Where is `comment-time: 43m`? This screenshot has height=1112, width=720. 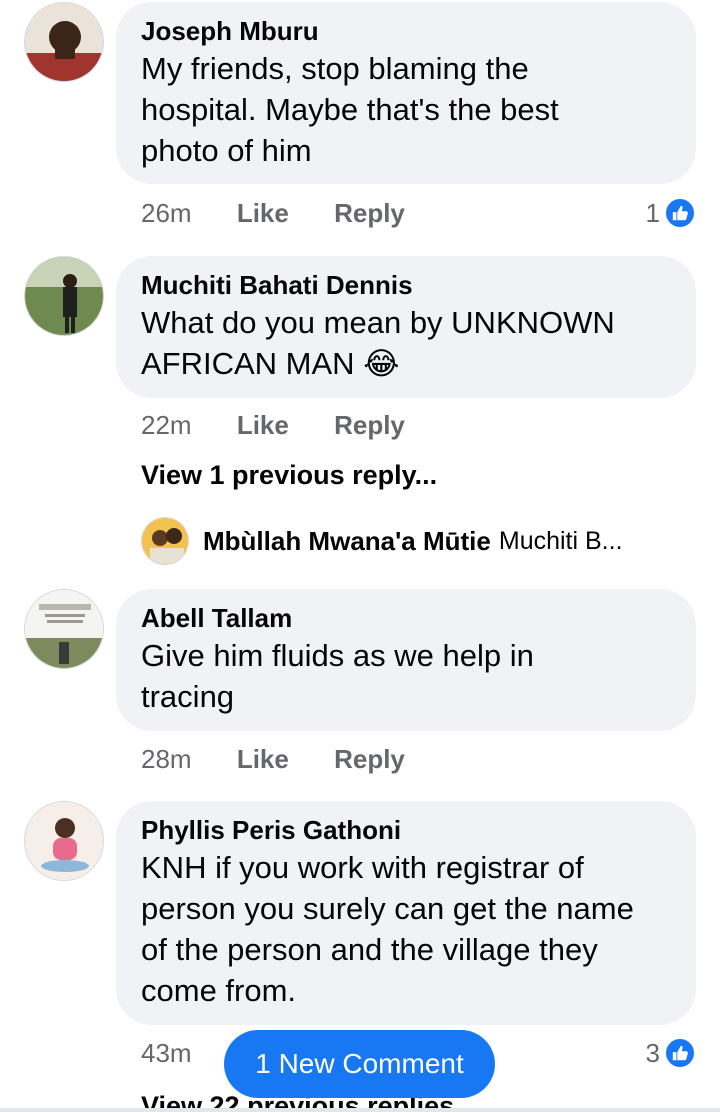
comment-time: 43m is located at coordinates (166, 1053).